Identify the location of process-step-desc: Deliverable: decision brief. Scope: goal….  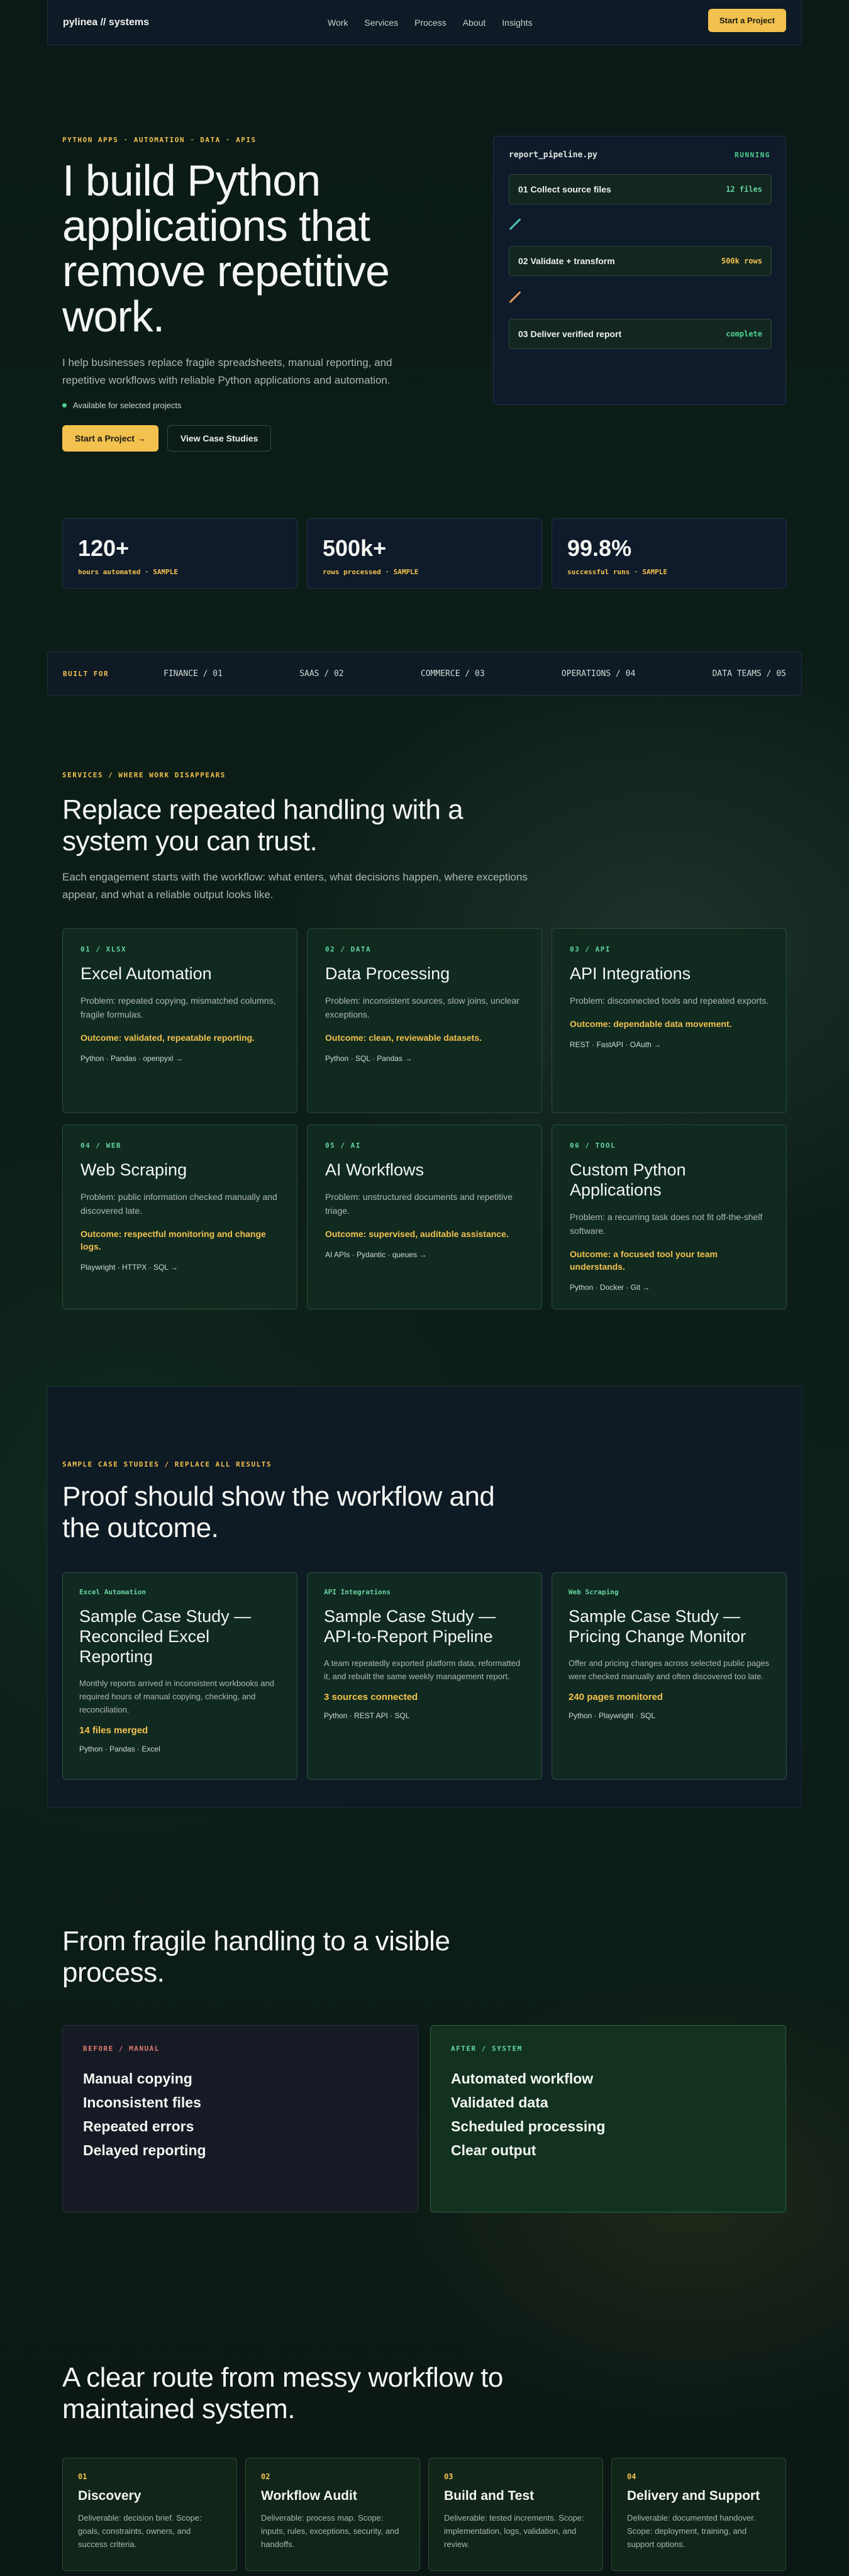
(140, 2531).